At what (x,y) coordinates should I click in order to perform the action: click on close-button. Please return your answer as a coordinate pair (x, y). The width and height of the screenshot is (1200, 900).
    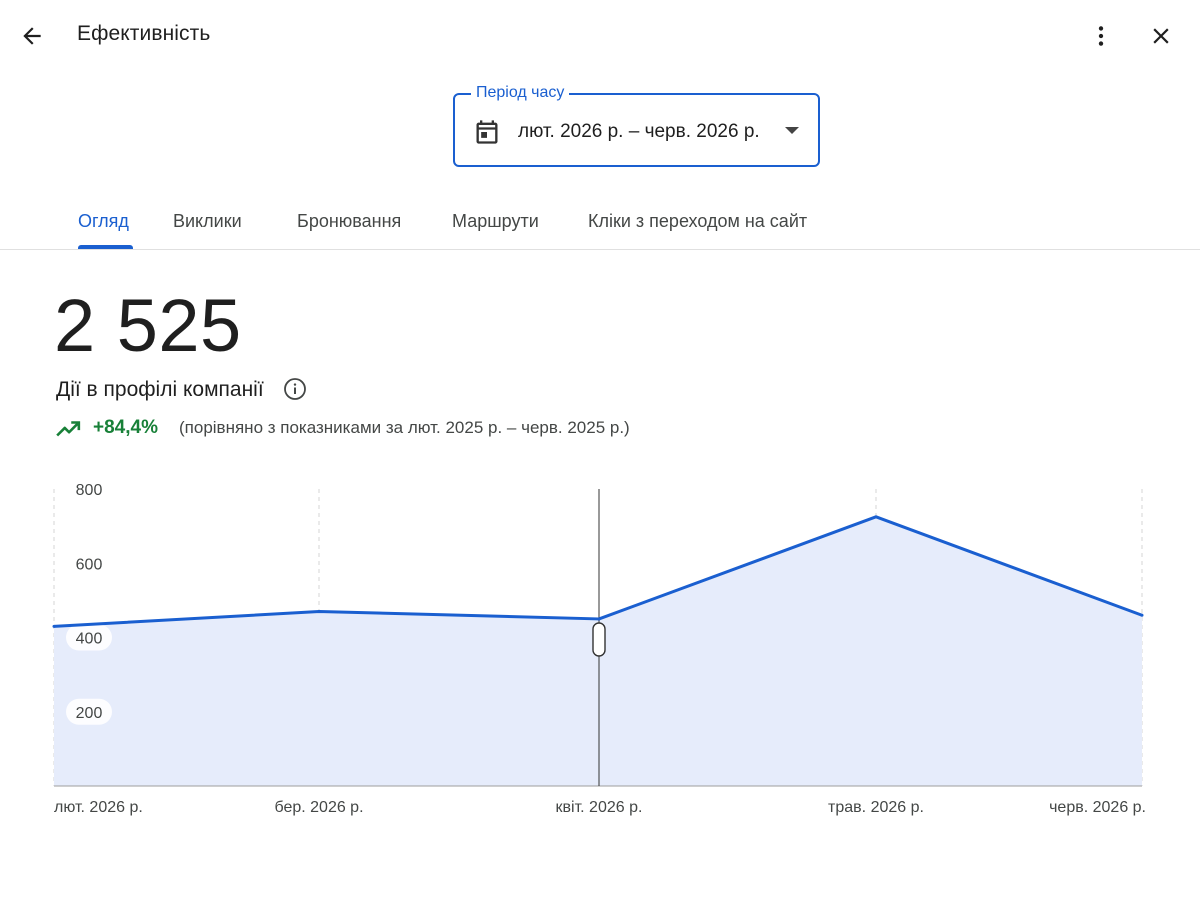
    Looking at the image, I should click on (1161, 36).